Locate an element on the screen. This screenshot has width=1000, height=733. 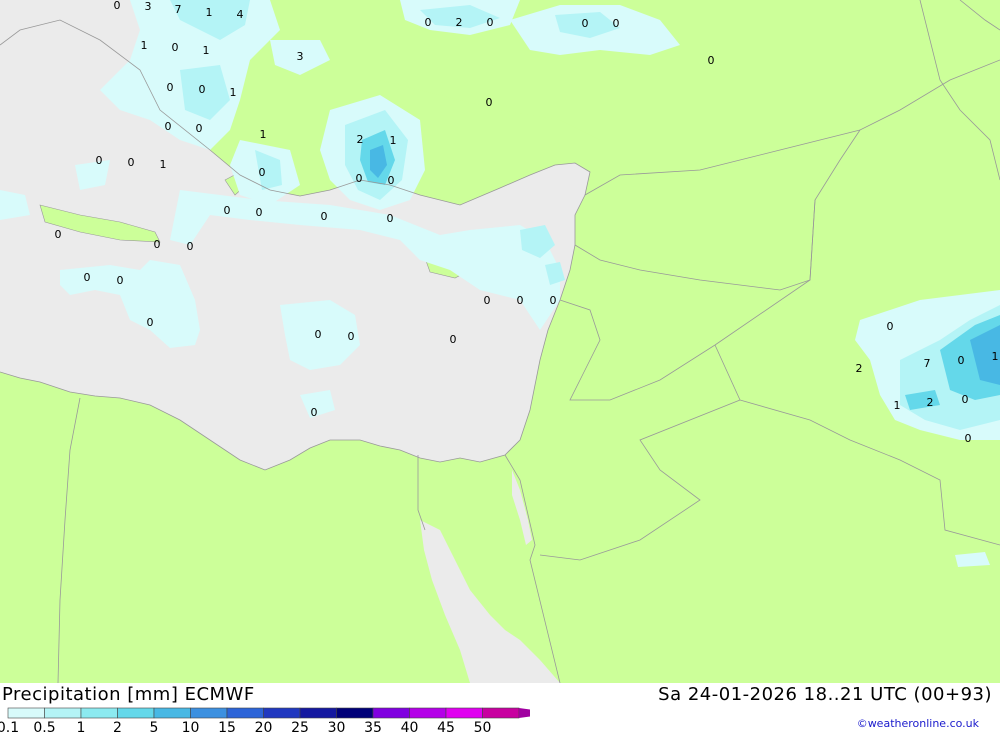
legend-label: 0.5 is located at coordinates (44, 726).